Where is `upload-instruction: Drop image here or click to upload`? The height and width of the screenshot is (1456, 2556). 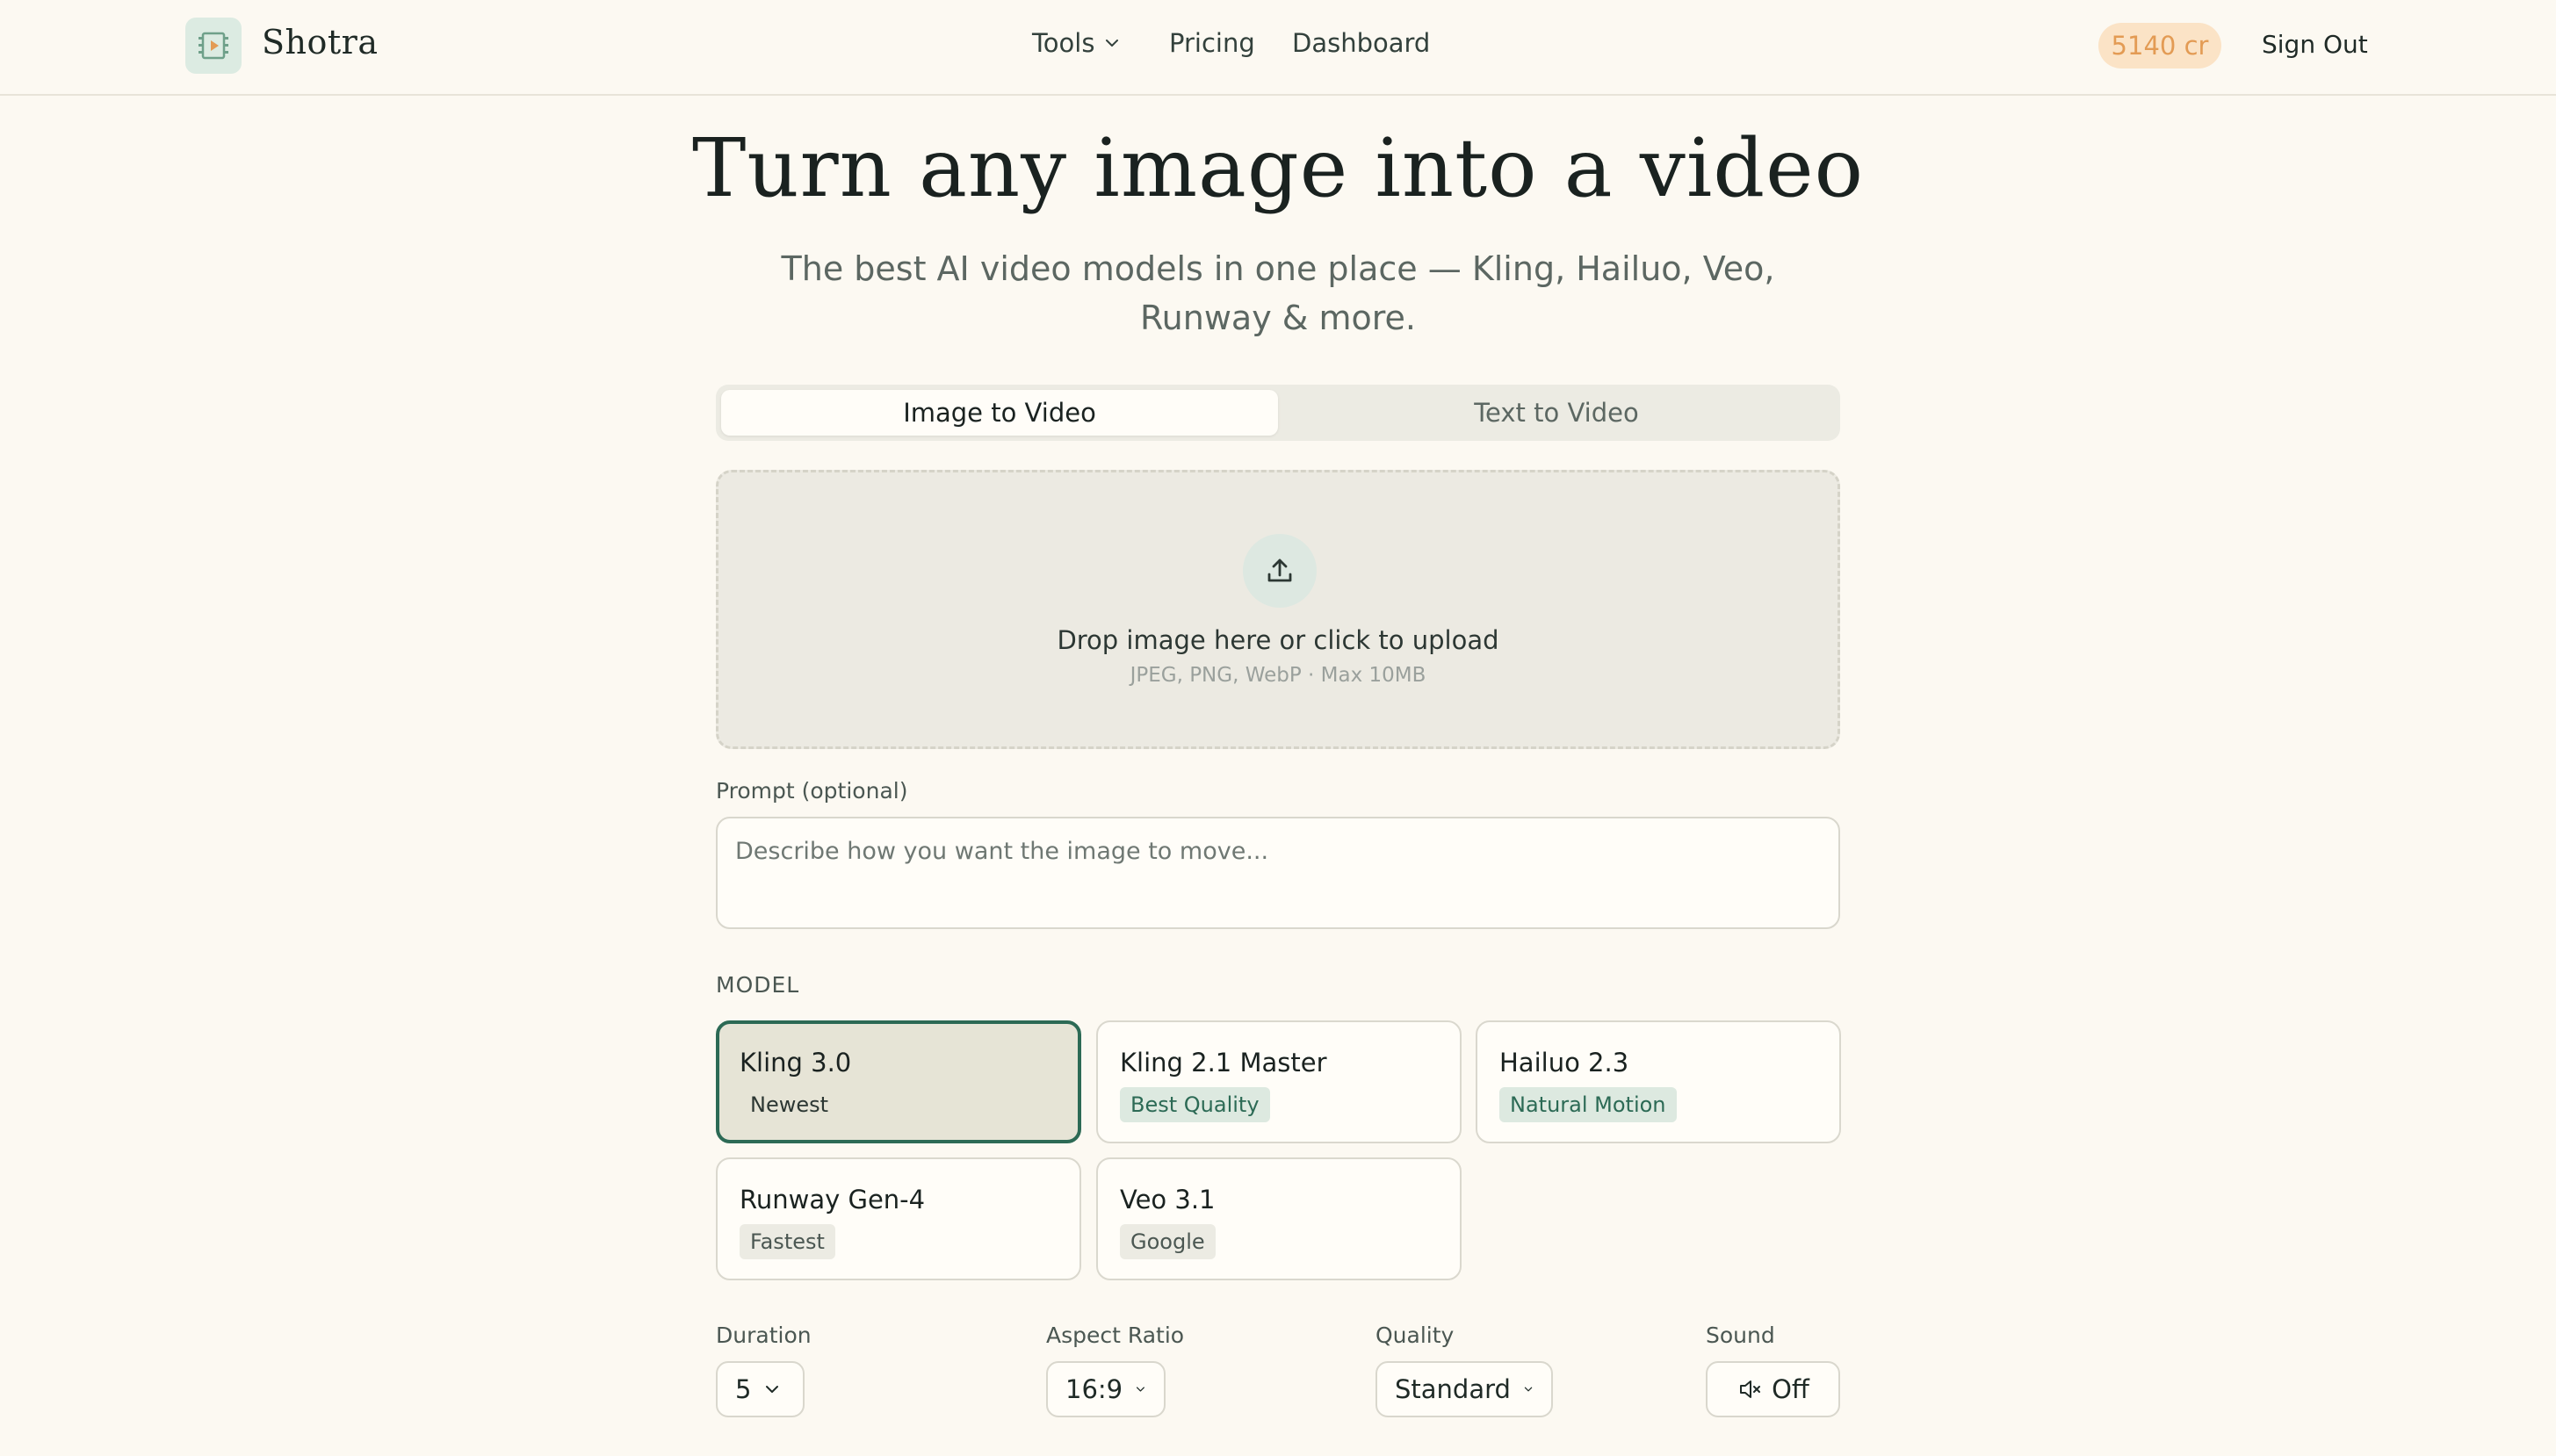 upload-instruction: Drop image here or click to upload is located at coordinates (1278, 640).